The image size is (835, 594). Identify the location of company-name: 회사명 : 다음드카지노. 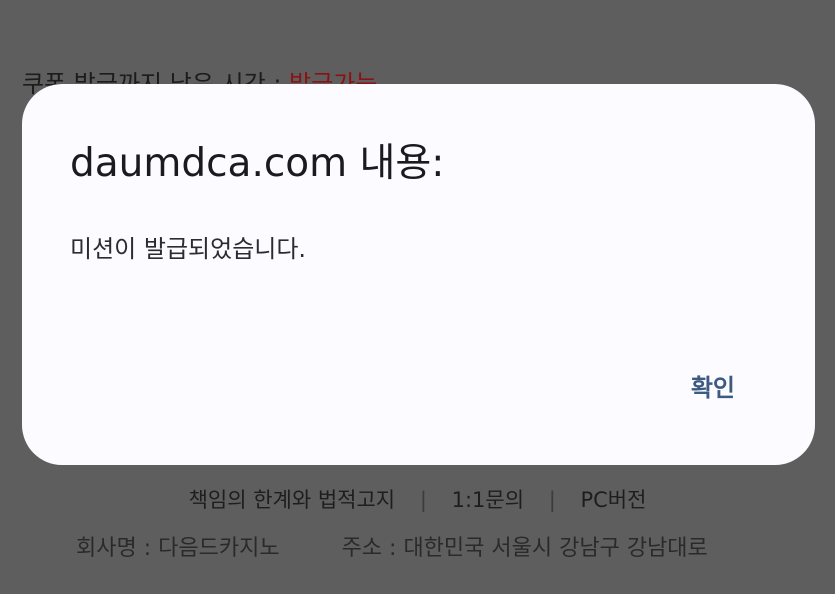
(178, 548).